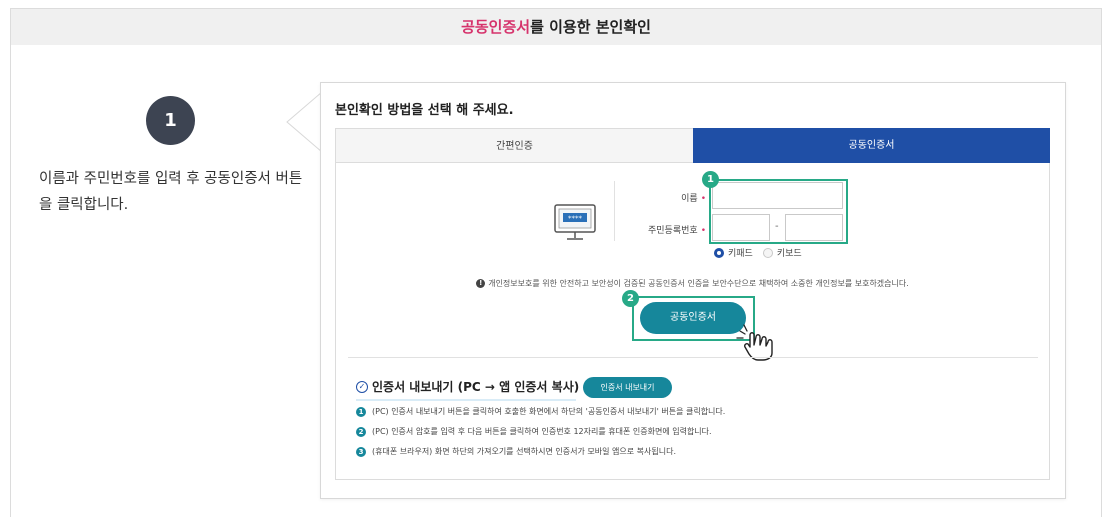  I want to click on panel-title: 본인확인 방법을 선택 해 주세요., so click(424, 110).